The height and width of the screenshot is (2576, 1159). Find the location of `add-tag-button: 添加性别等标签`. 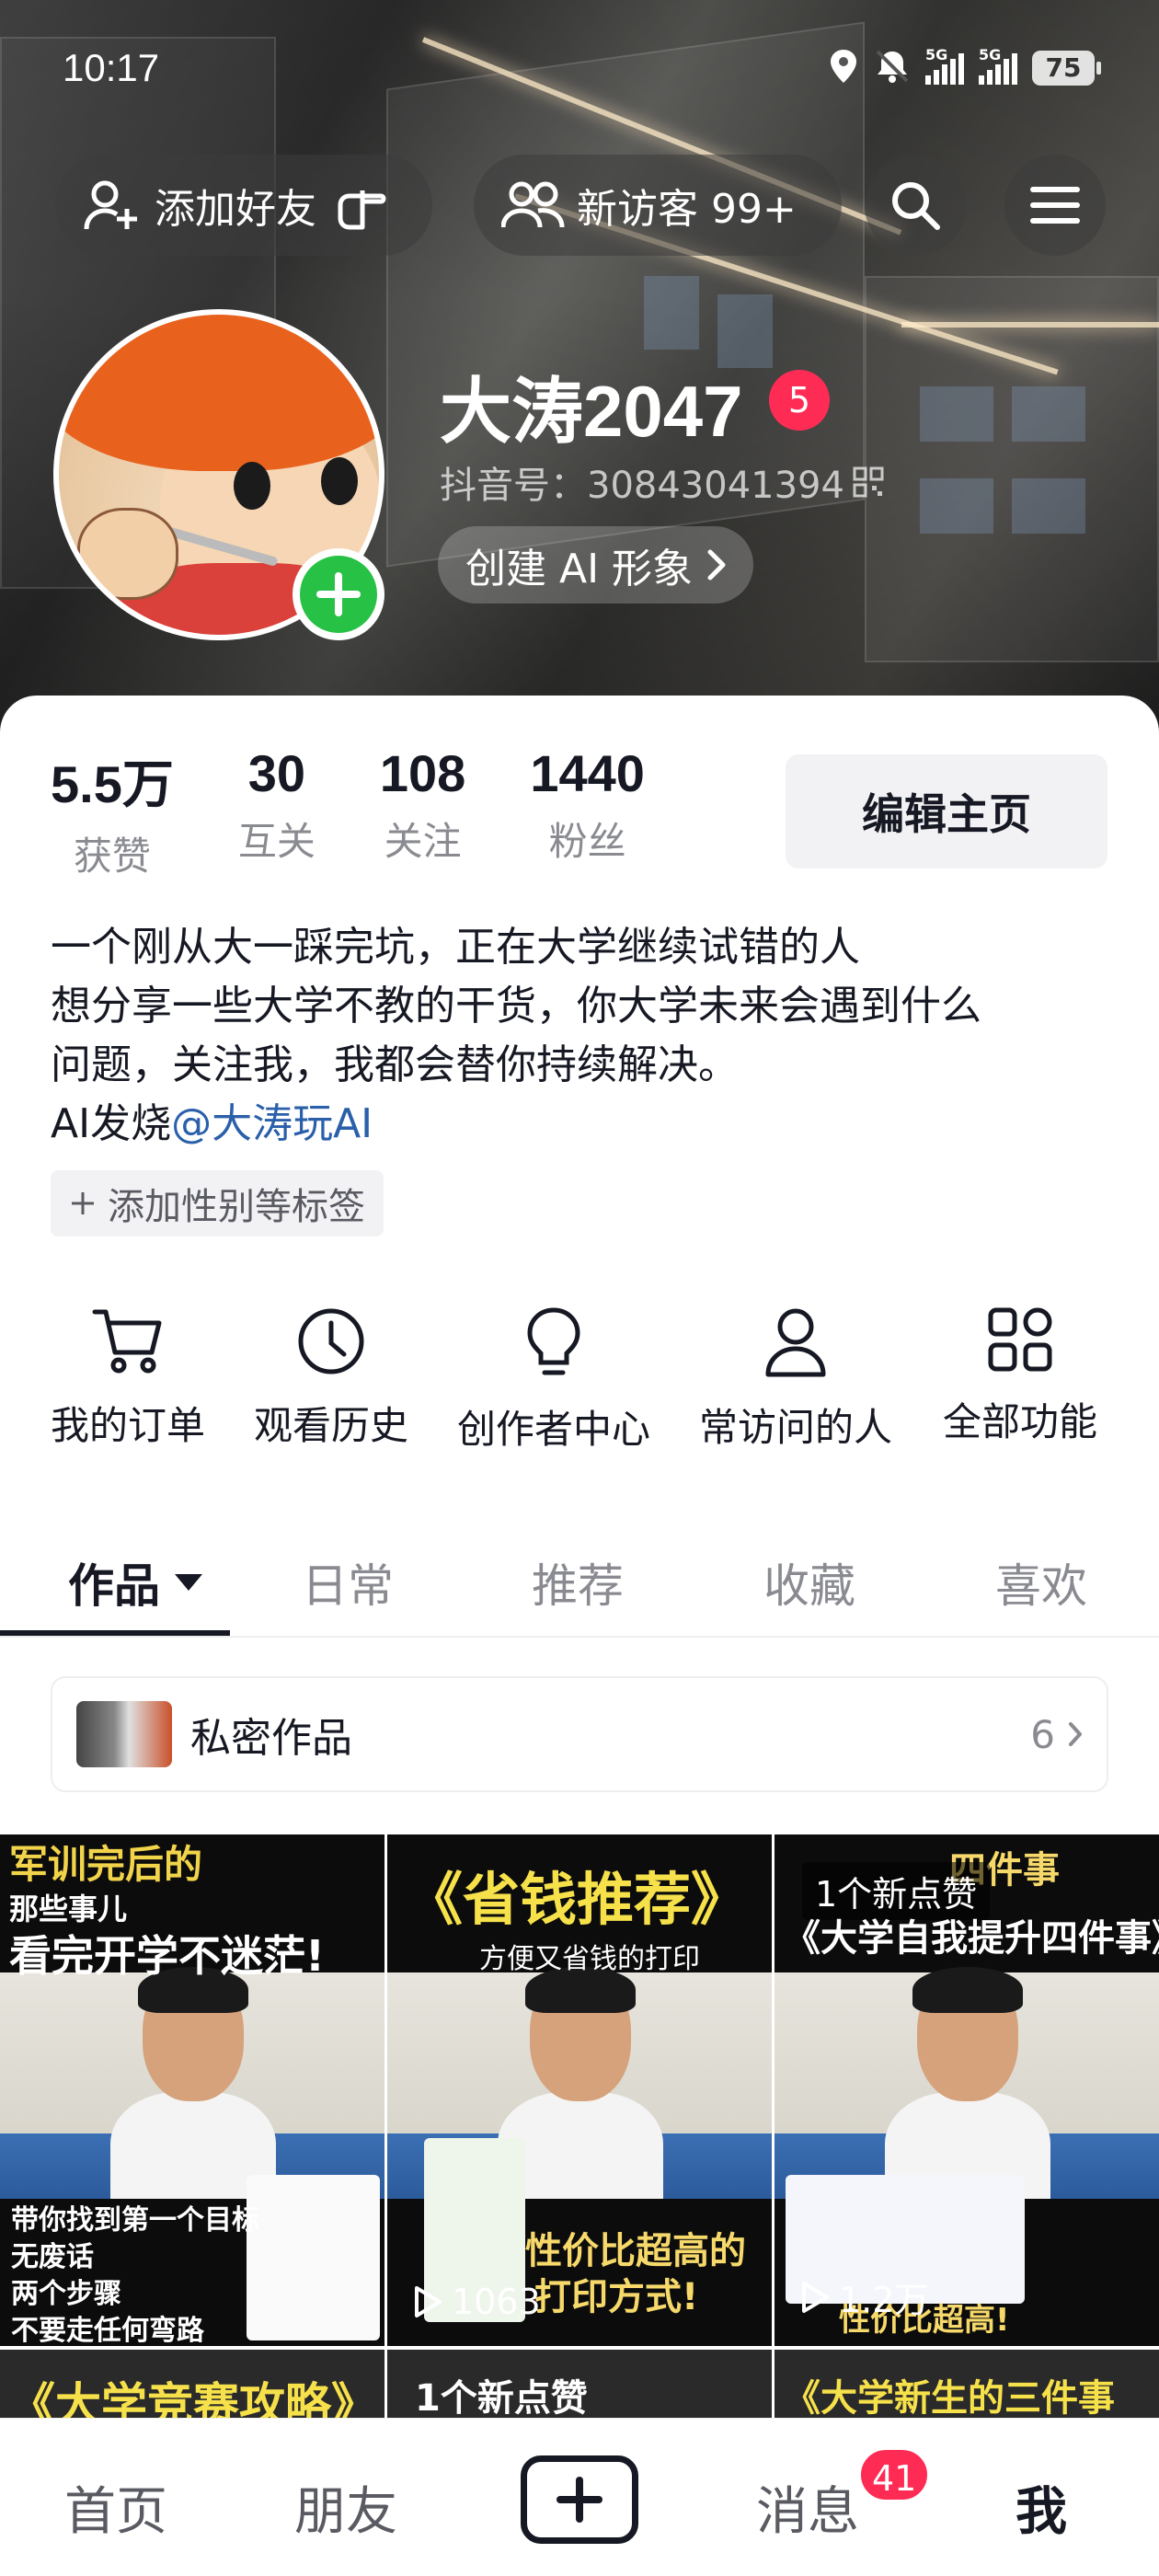

add-tag-button: 添加性别等标签 is located at coordinates (217, 1203).